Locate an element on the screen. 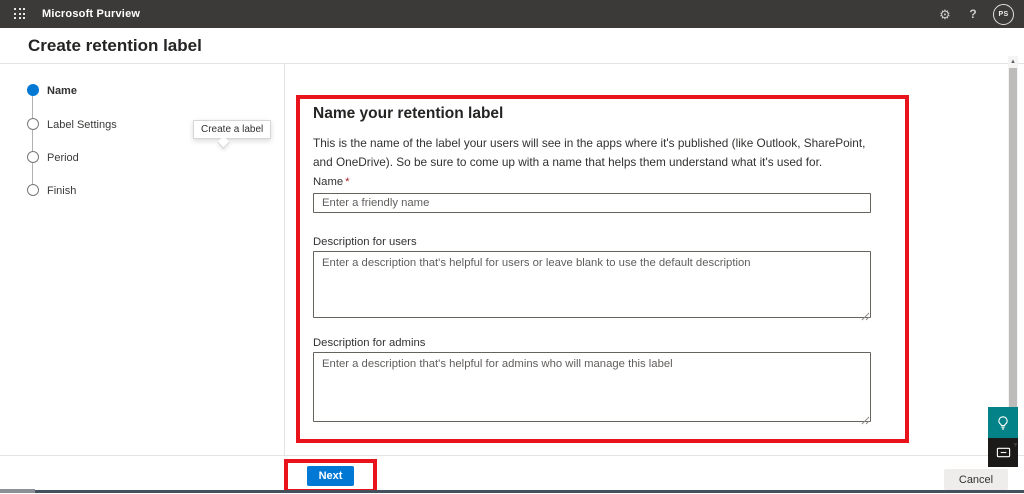 The height and width of the screenshot is (494, 1024). step-dot-name is located at coordinates (33, 90).